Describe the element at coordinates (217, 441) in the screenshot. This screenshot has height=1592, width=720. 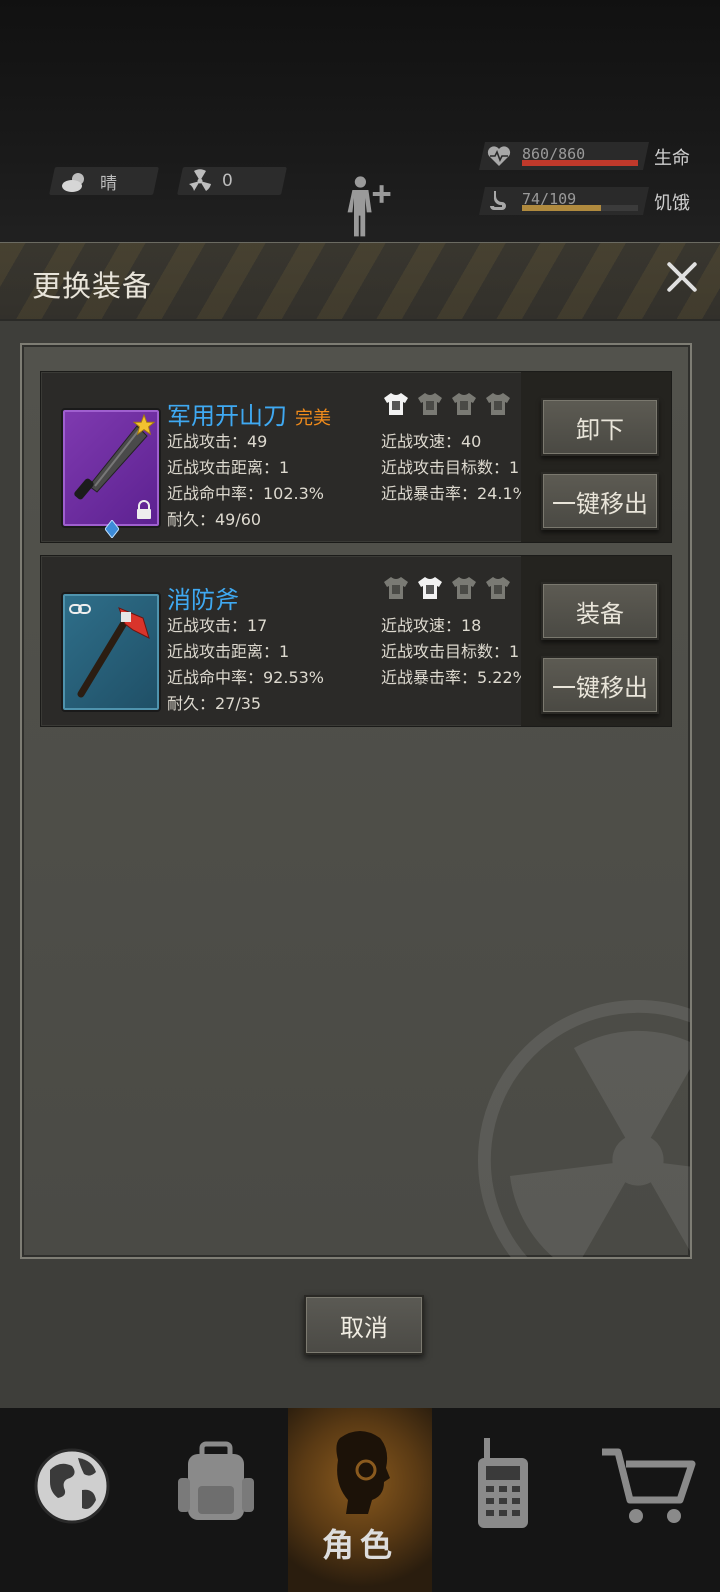
I see `melee-attack: 近战攻击：49` at that location.